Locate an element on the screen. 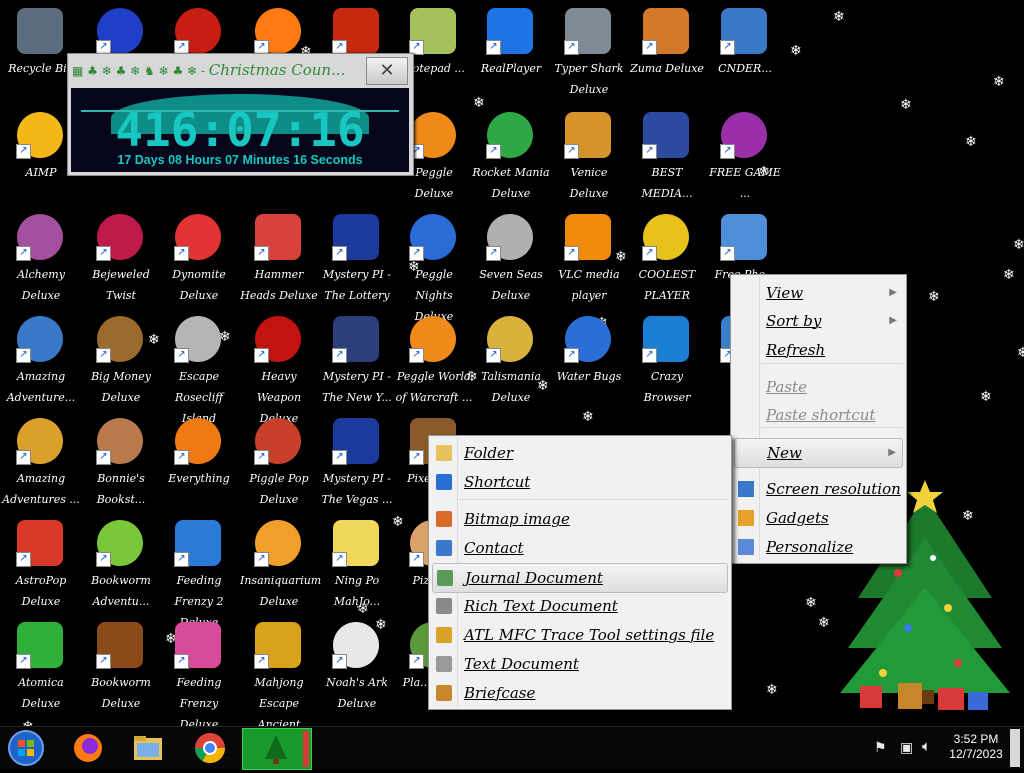 The width and height of the screenshot is (1024, 773). desktop-icon: ↗ Bejeweled Twist is located at coordinates (121, 258).